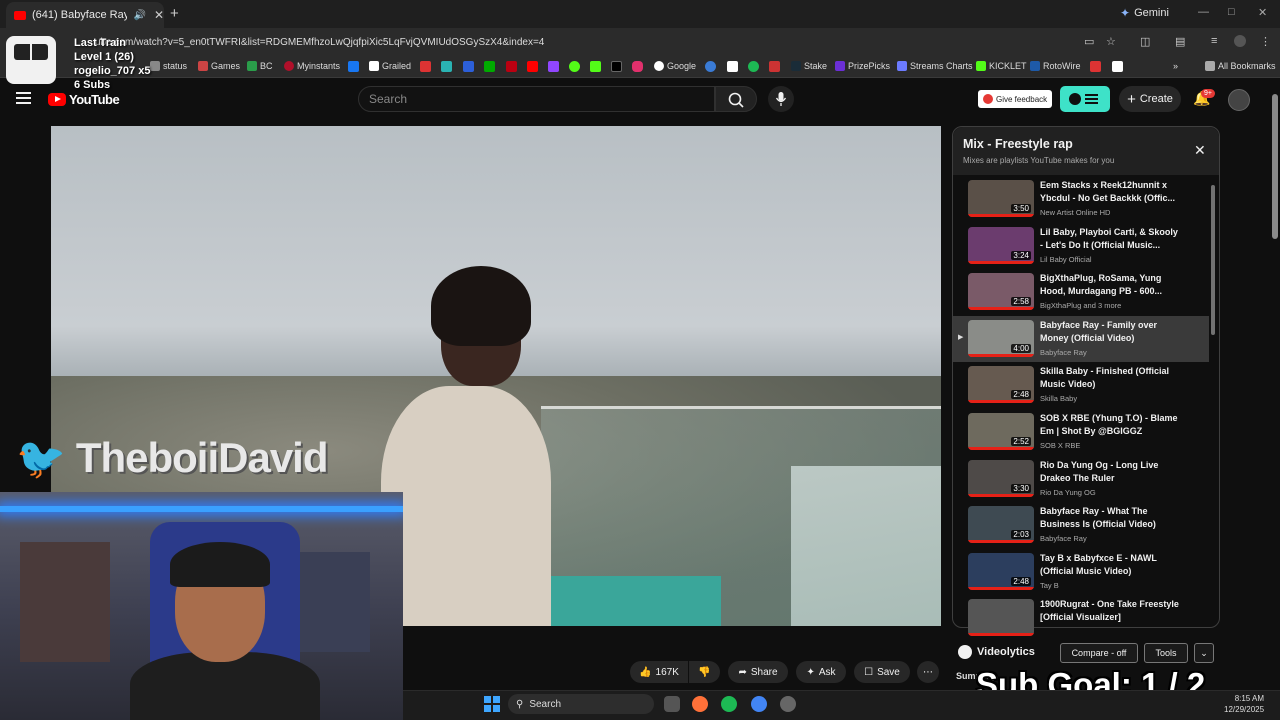 Image resolution: width=1280 pixels, height=720 pixels. Describe the element at coordinates (174, 13) in the screenshot. I see `new-tab-button: +` at that location.